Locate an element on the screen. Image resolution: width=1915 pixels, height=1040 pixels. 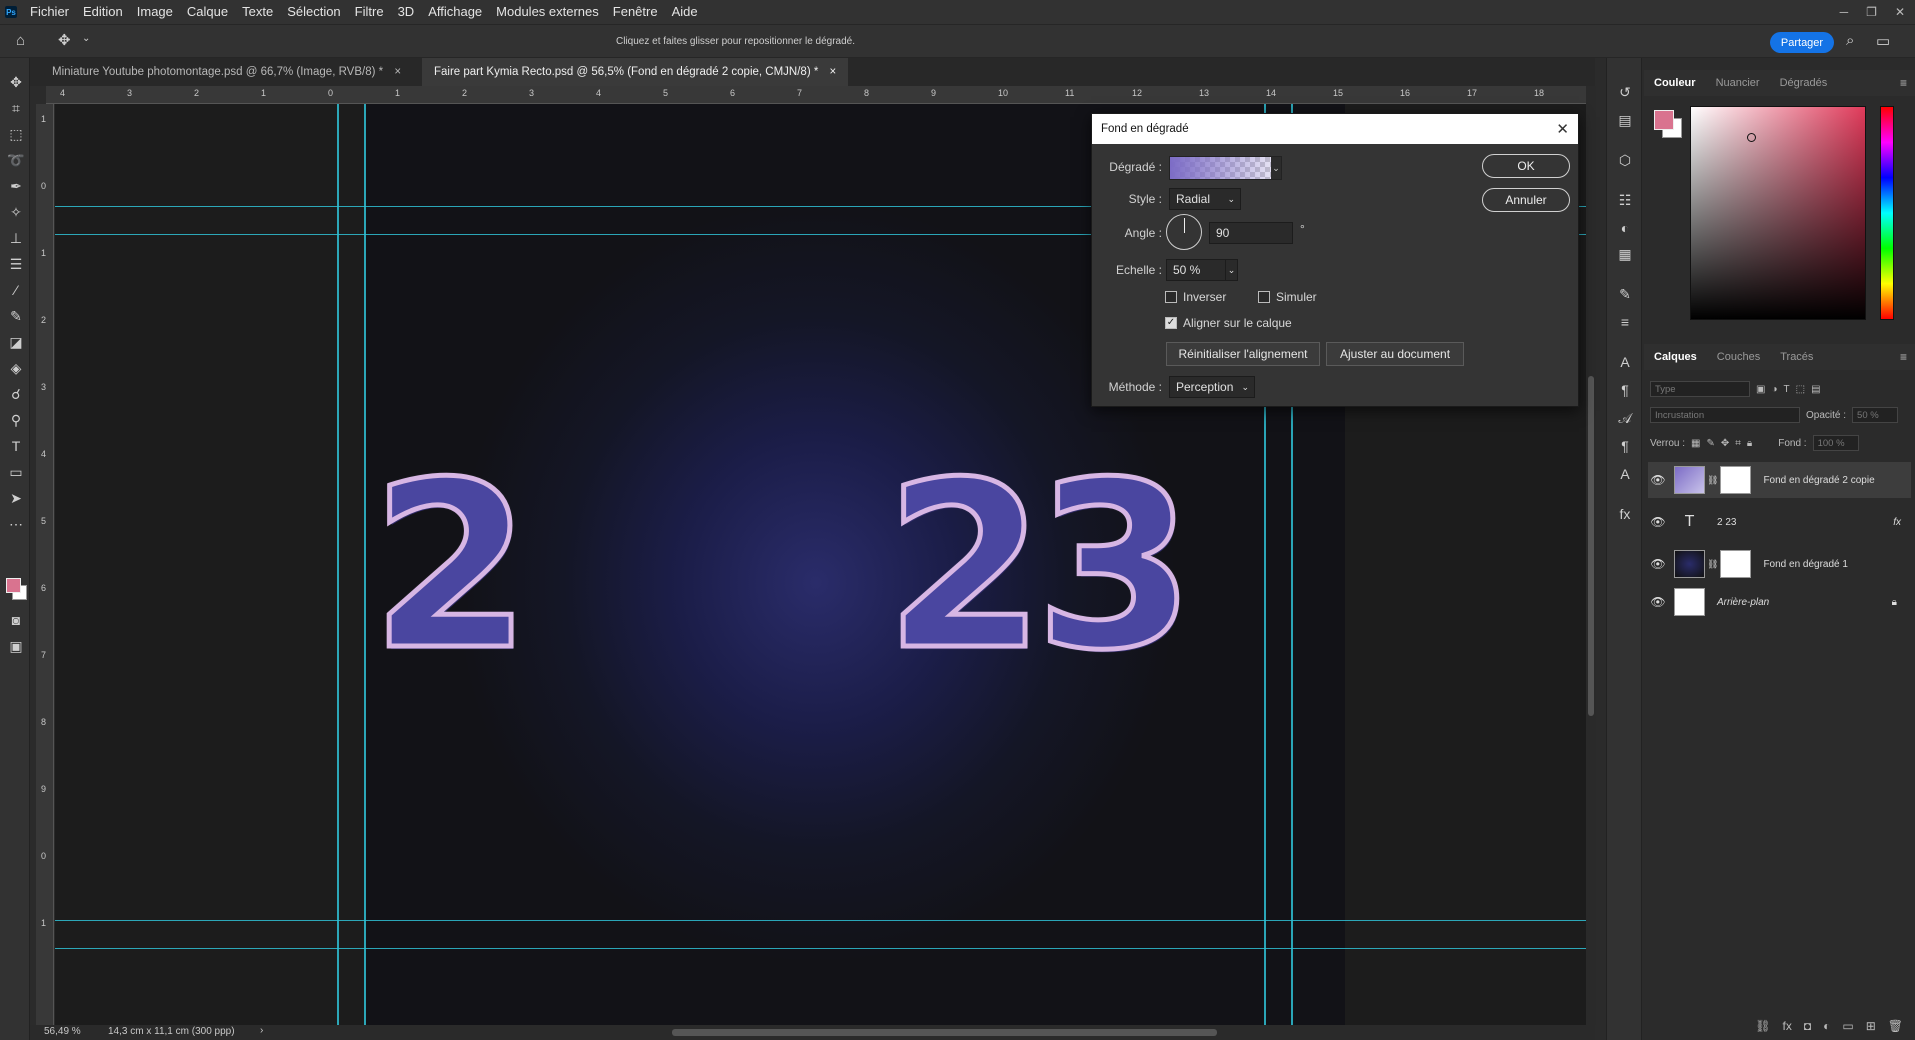
history-brush-icon: ☰ is located at coordinates (16, 264).